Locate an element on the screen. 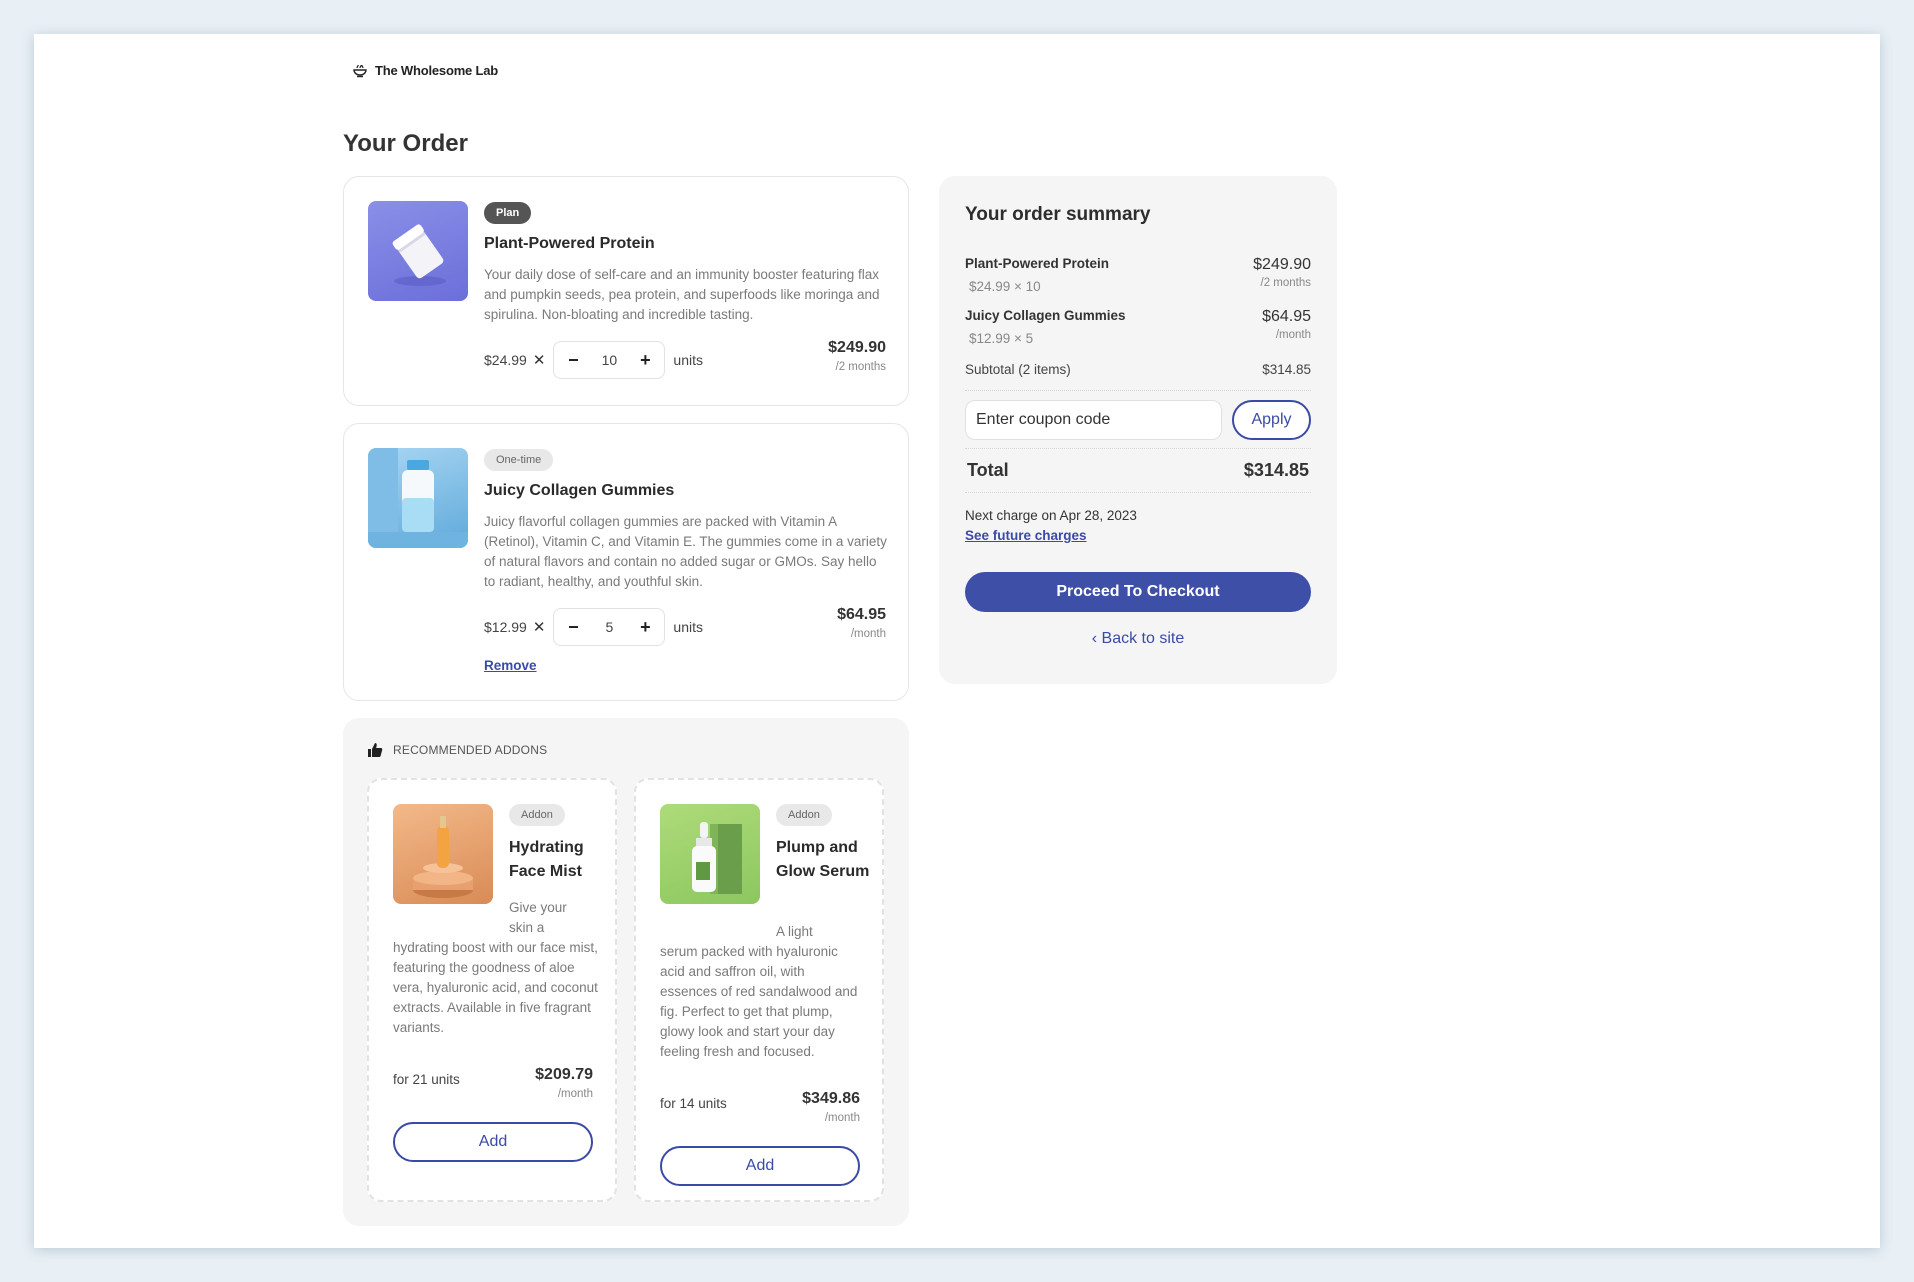  addon-description-lead: Give your skin a is located at coordinates (538, 917).